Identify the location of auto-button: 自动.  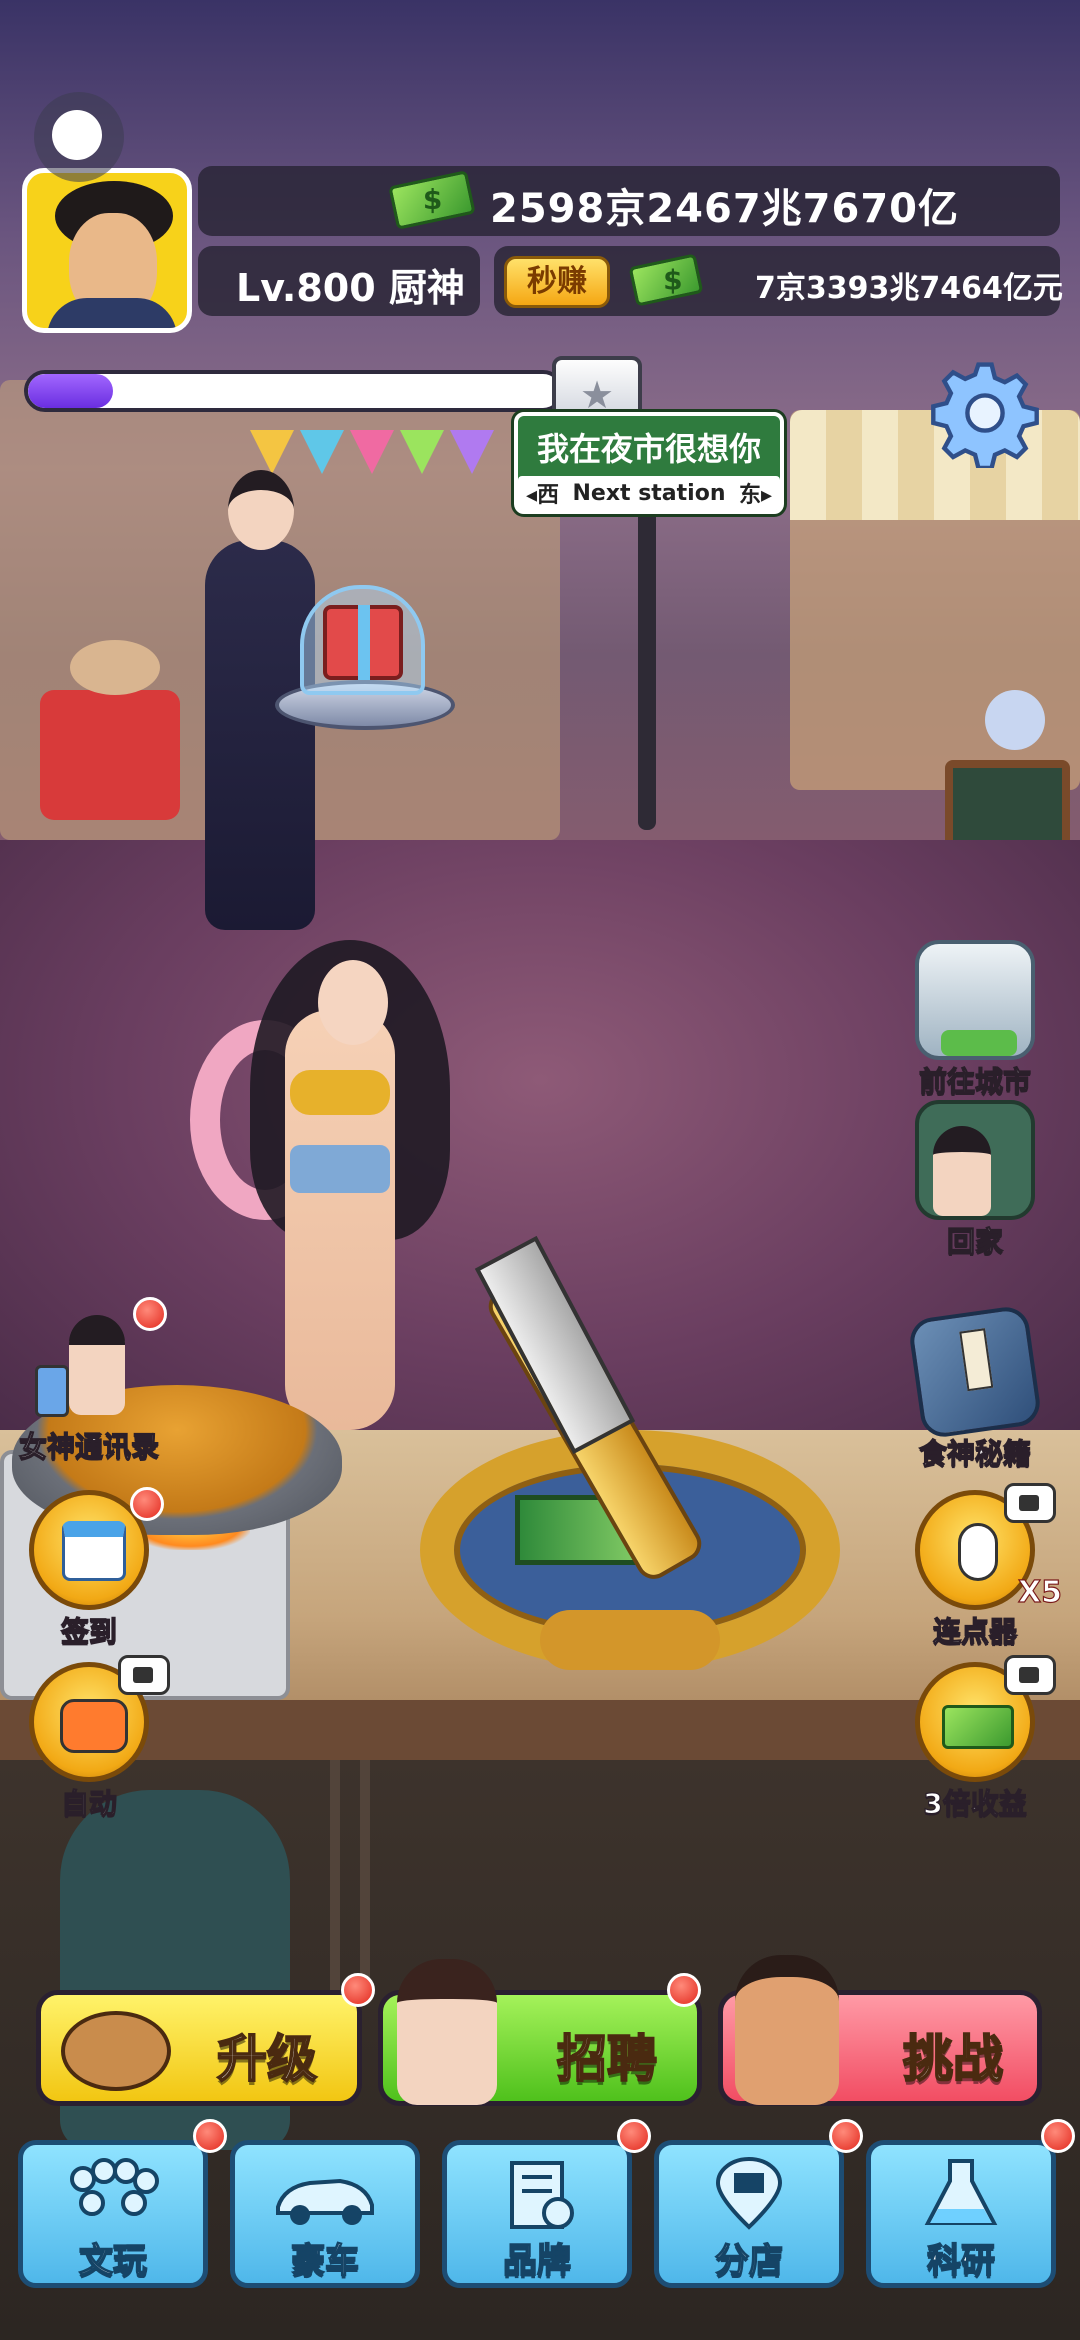
(92, 1738).